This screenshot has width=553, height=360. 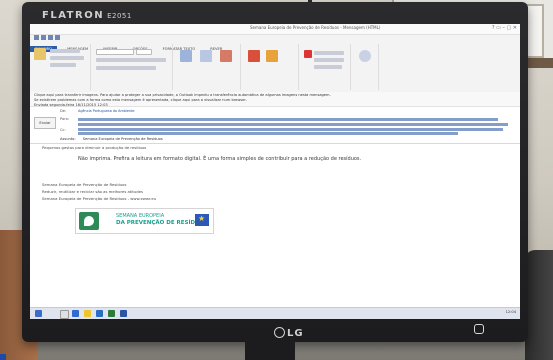 I want to click on corner-mark, so click(x=3, y=357).